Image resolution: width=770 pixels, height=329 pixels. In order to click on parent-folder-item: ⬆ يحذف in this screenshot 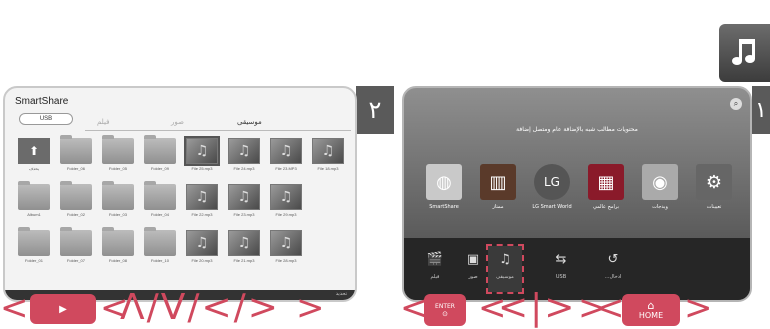, I will do `click(34, 157)`.